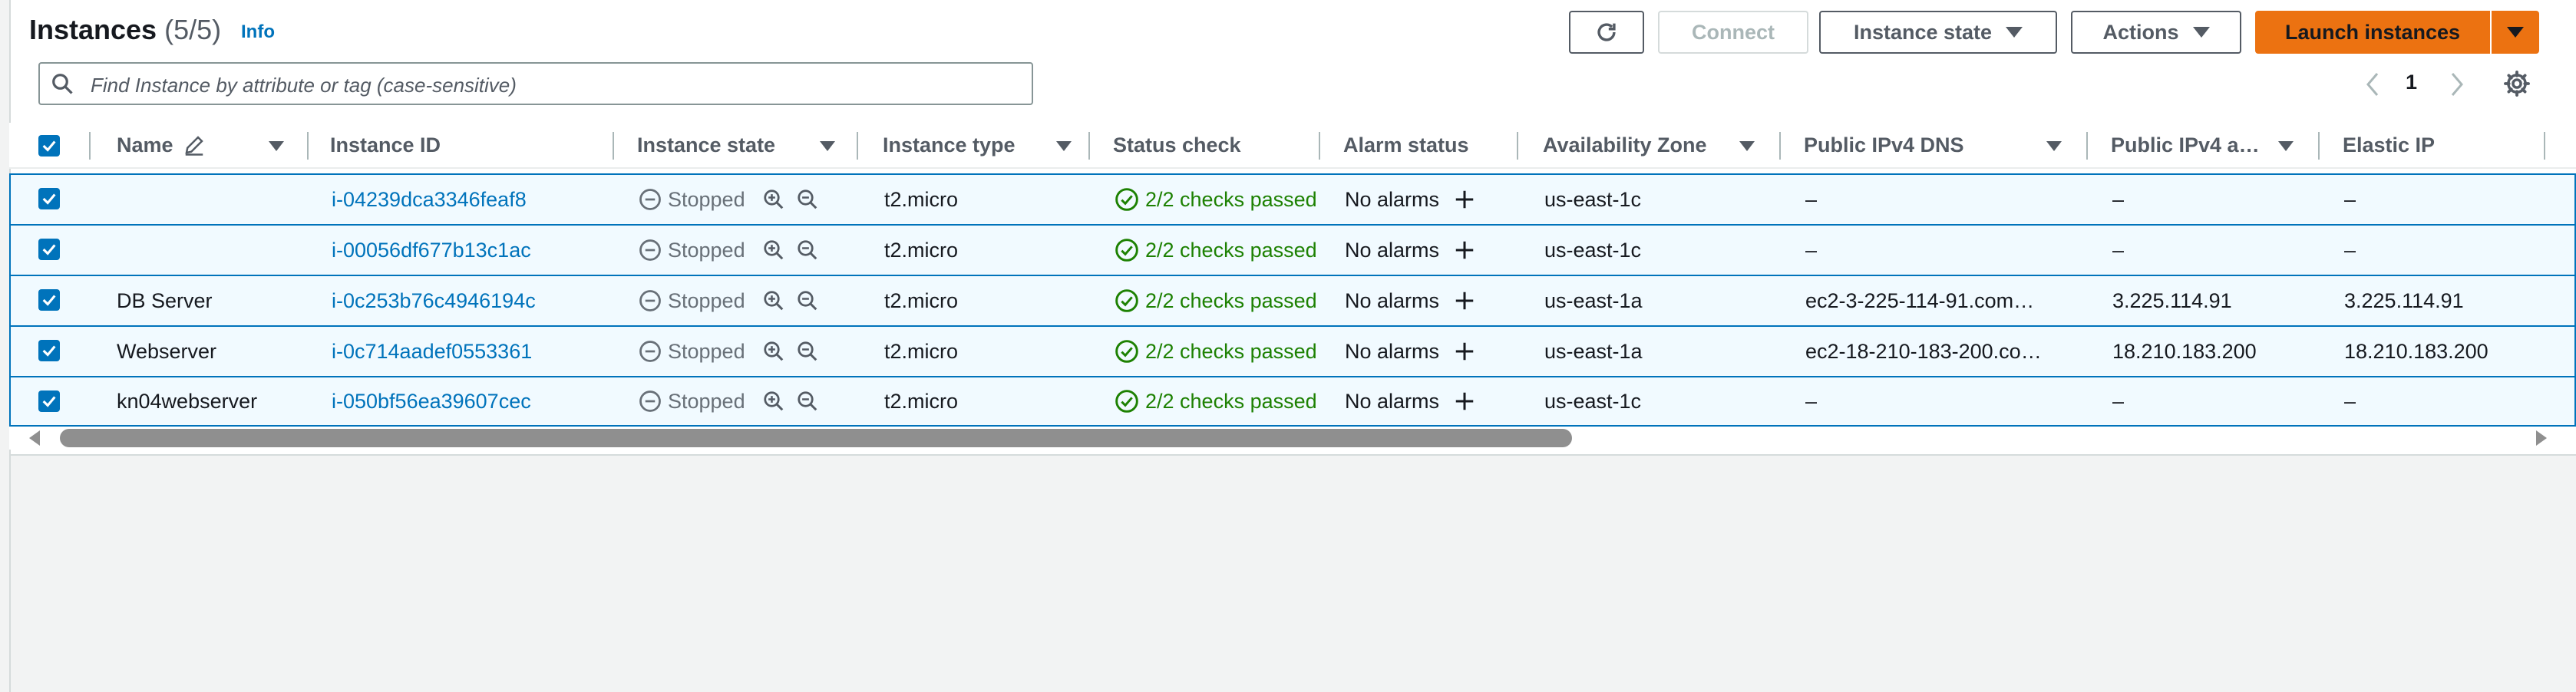 The width and height of the screenshot is (2576, 692). I want to click on connect-button: Connect, so click(1733, 32).